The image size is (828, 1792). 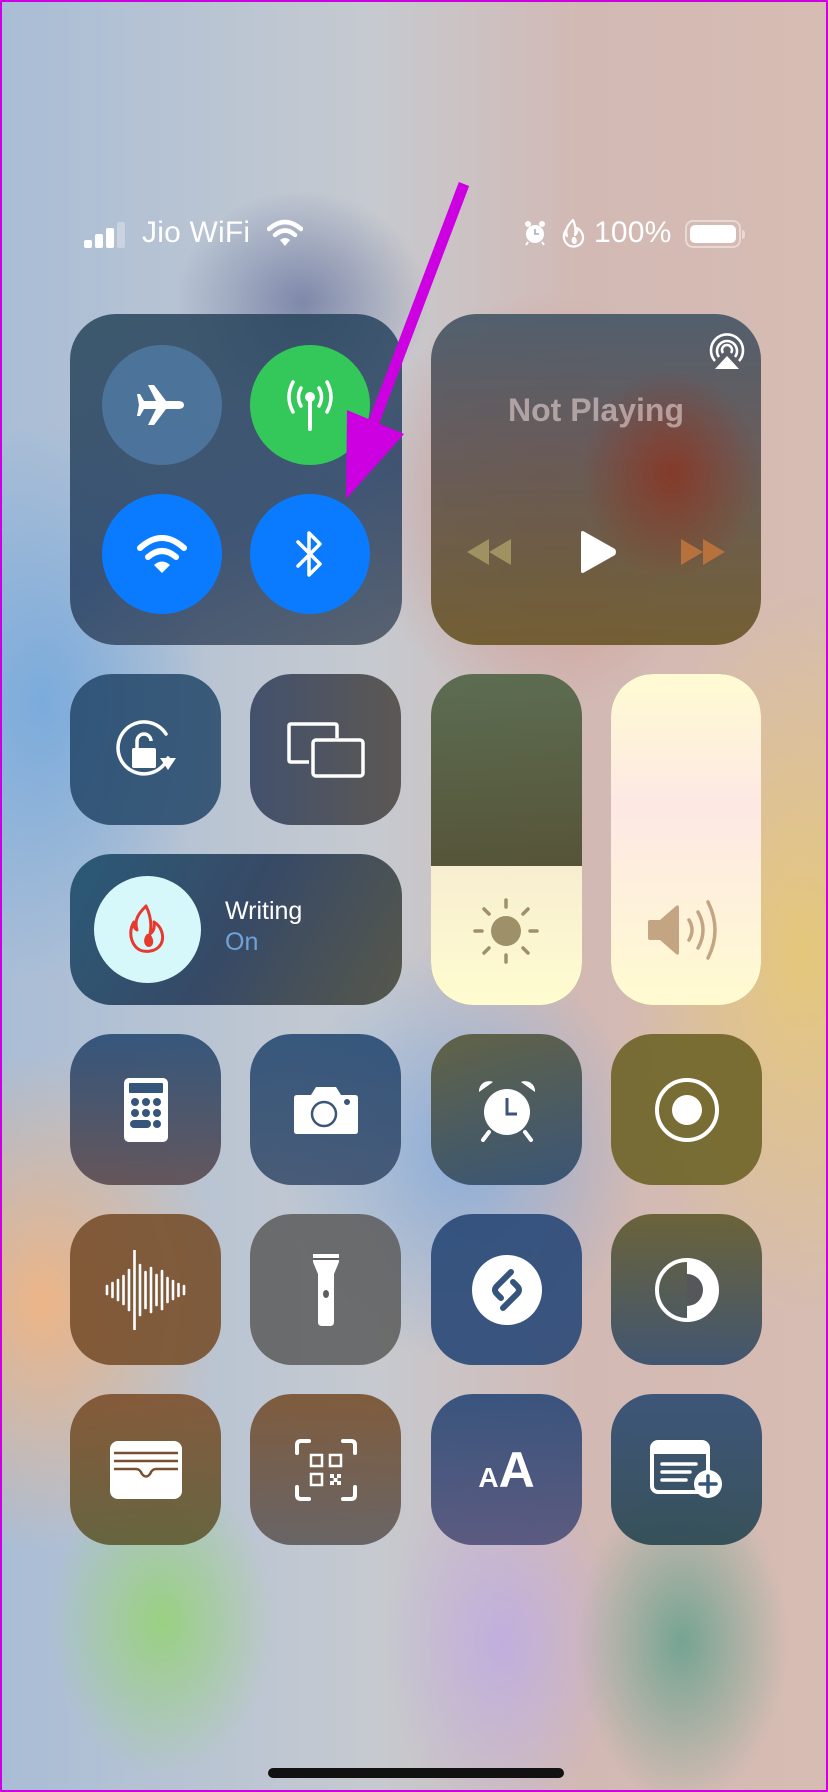 I want to click on annotation-arrow, so click(x=408, y=340).